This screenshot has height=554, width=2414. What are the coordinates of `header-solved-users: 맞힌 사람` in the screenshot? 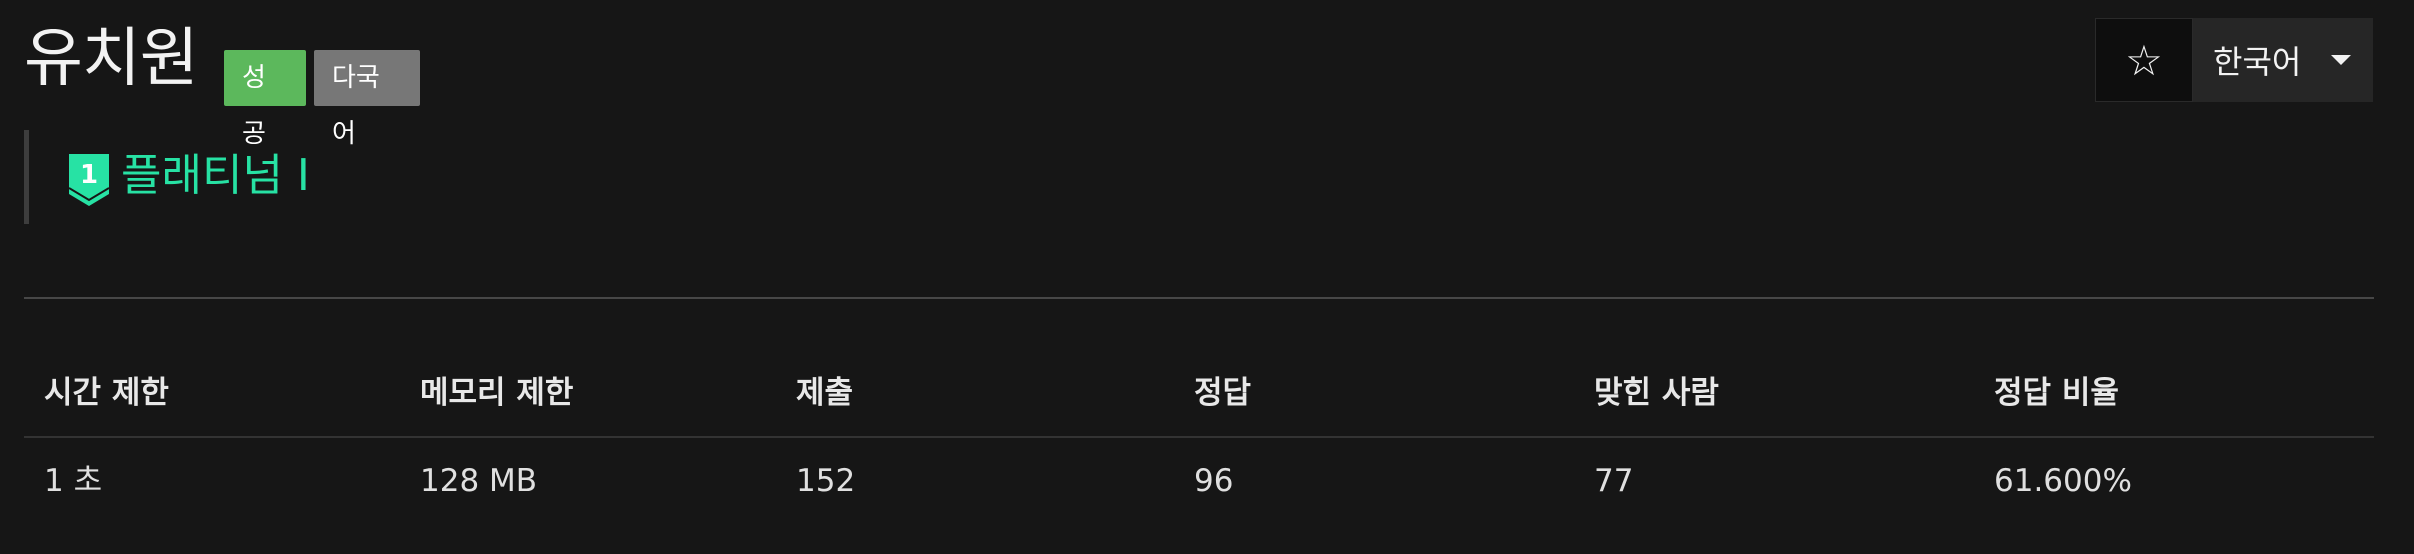 It's located at (1656, 393).